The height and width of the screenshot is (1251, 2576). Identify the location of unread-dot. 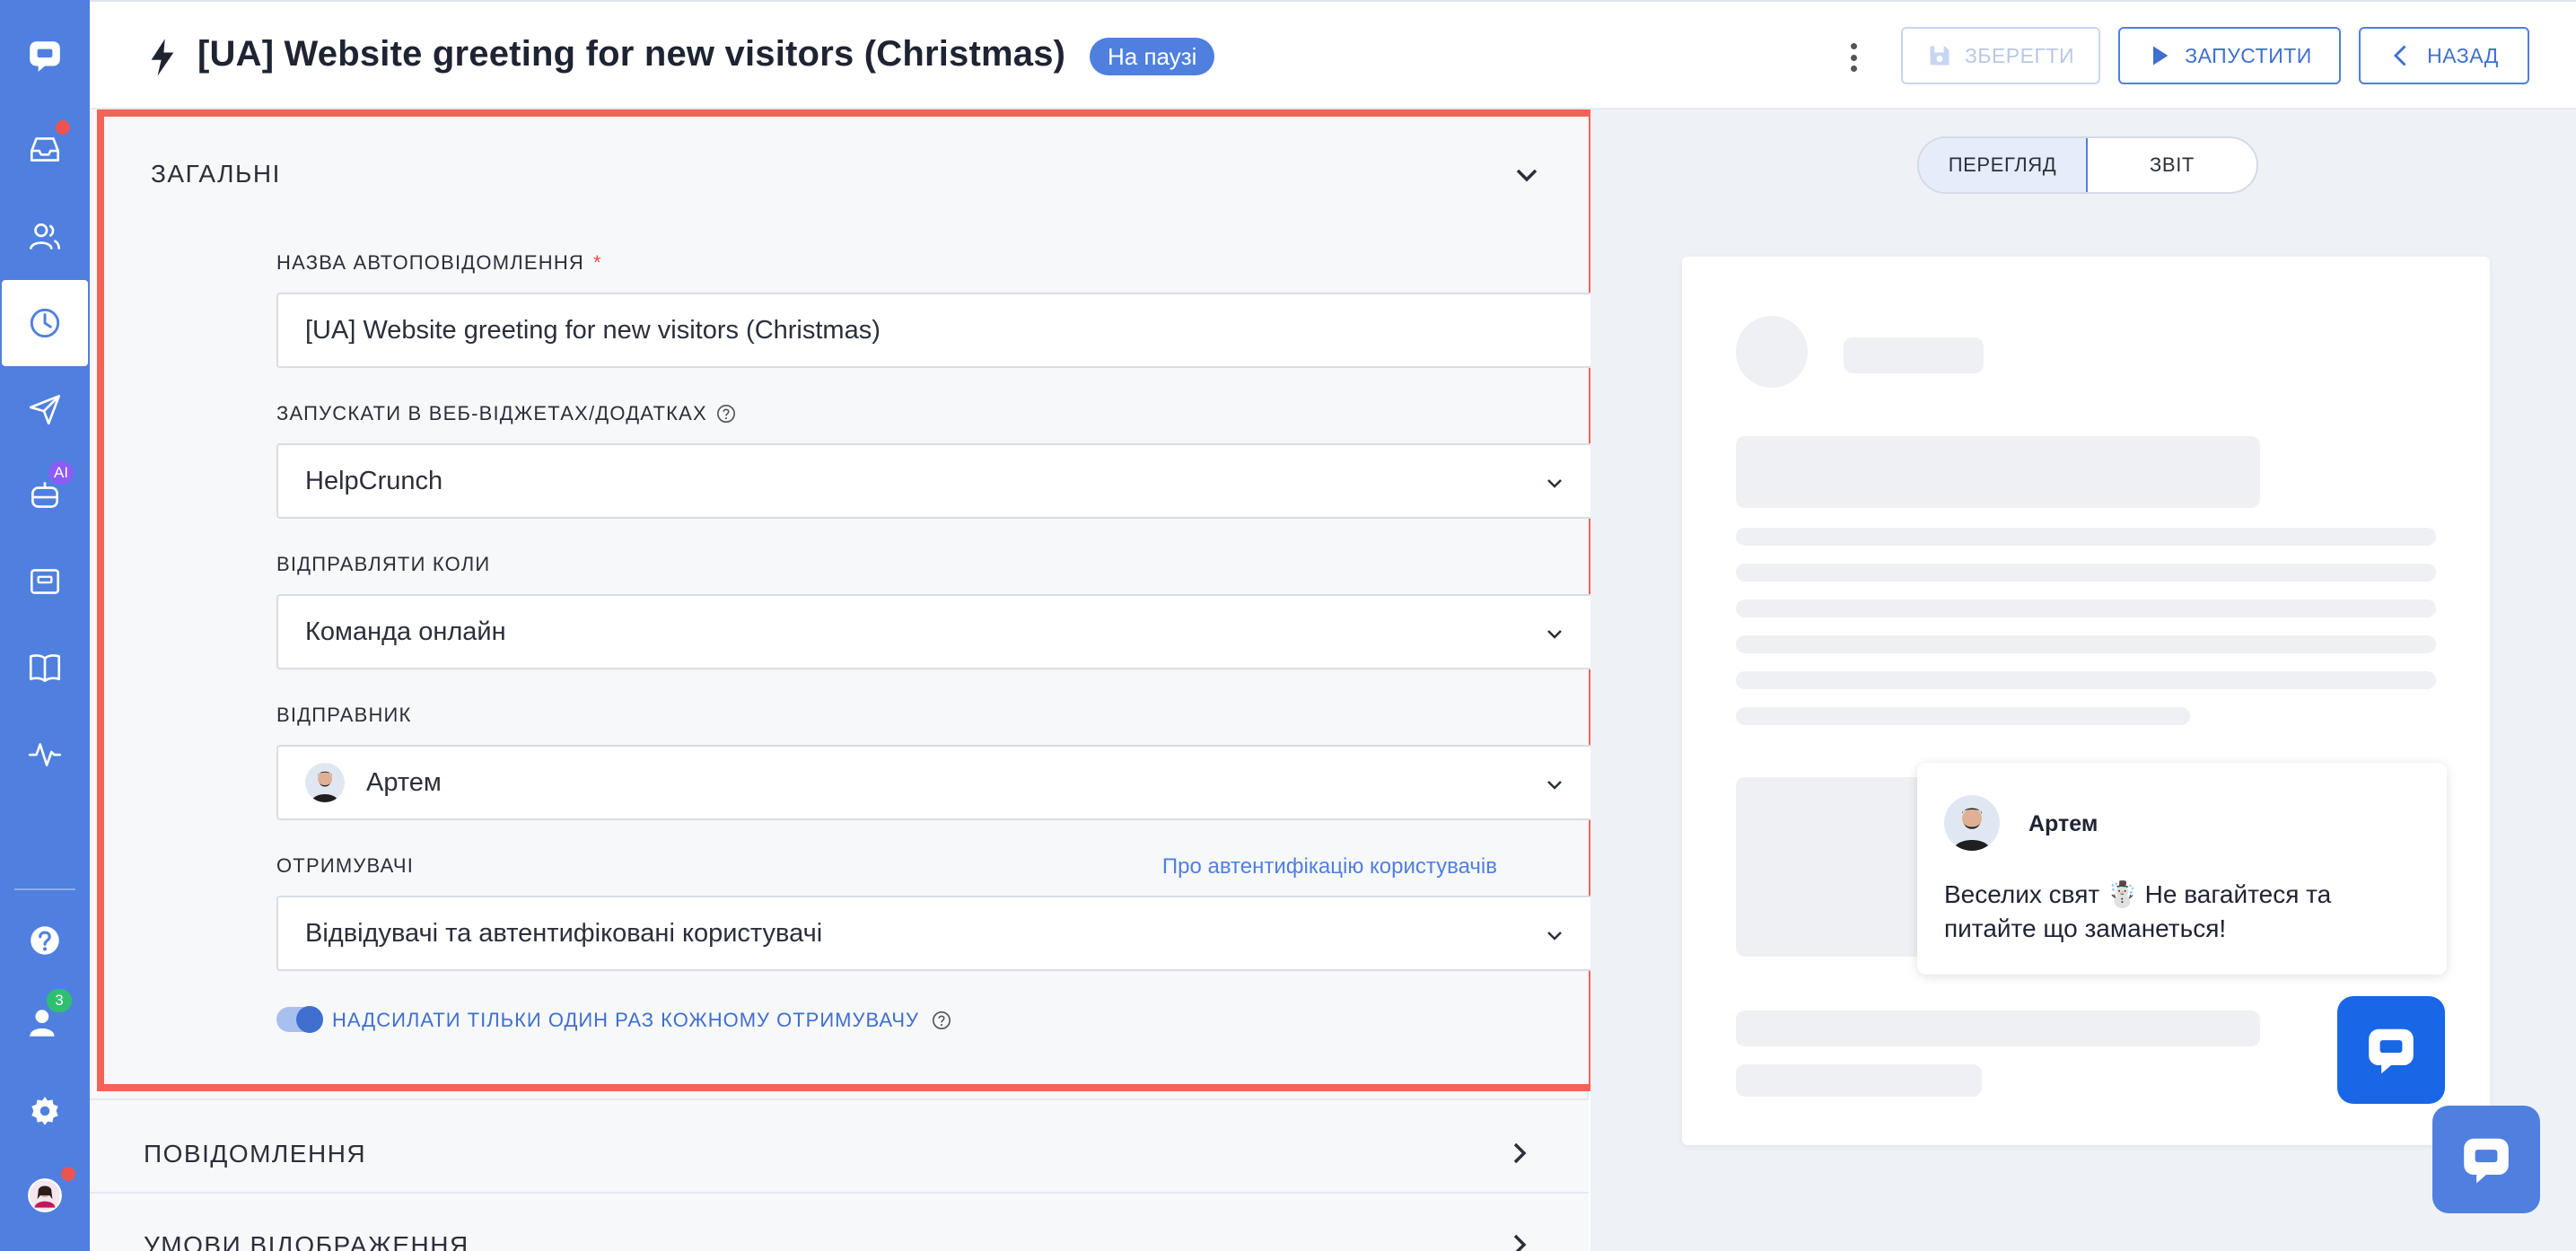
(63, 127).